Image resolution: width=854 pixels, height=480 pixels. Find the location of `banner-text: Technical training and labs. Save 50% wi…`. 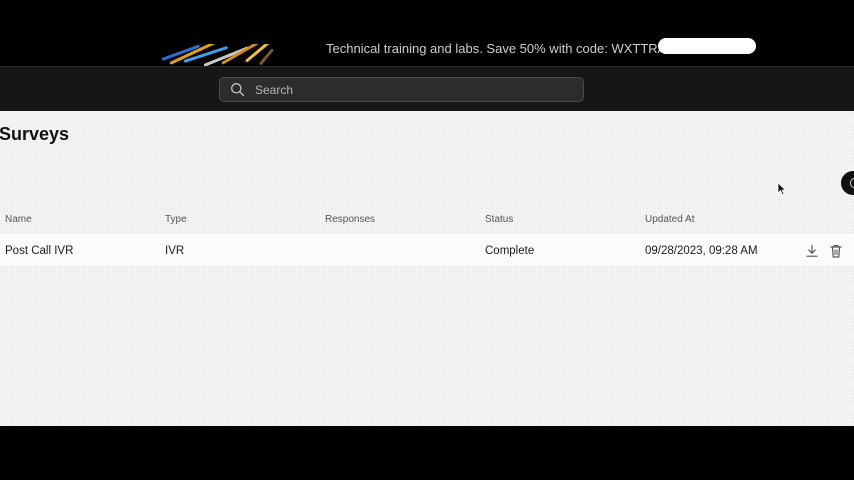

banner-text: Technical training and labs. Save 50% wi… is located at coordinates (510, 48).